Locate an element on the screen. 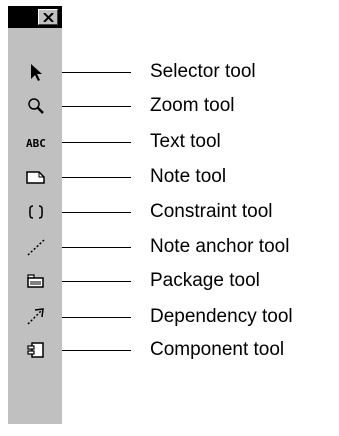 The height and width of the screenshot is (436, 339). package-tool-label: Package tool is located at coordinates (205, 280).